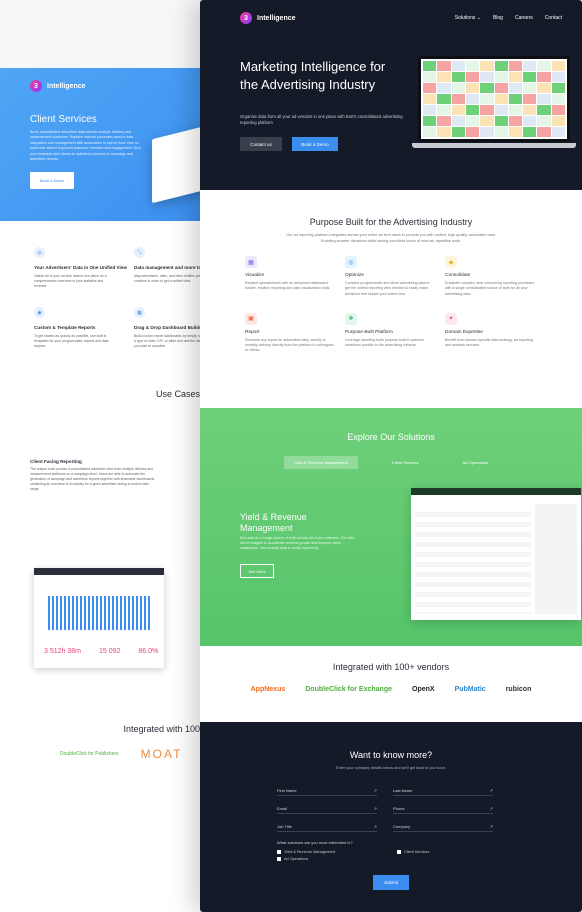  I want to click on yield-screenshot, so click(496, 554).